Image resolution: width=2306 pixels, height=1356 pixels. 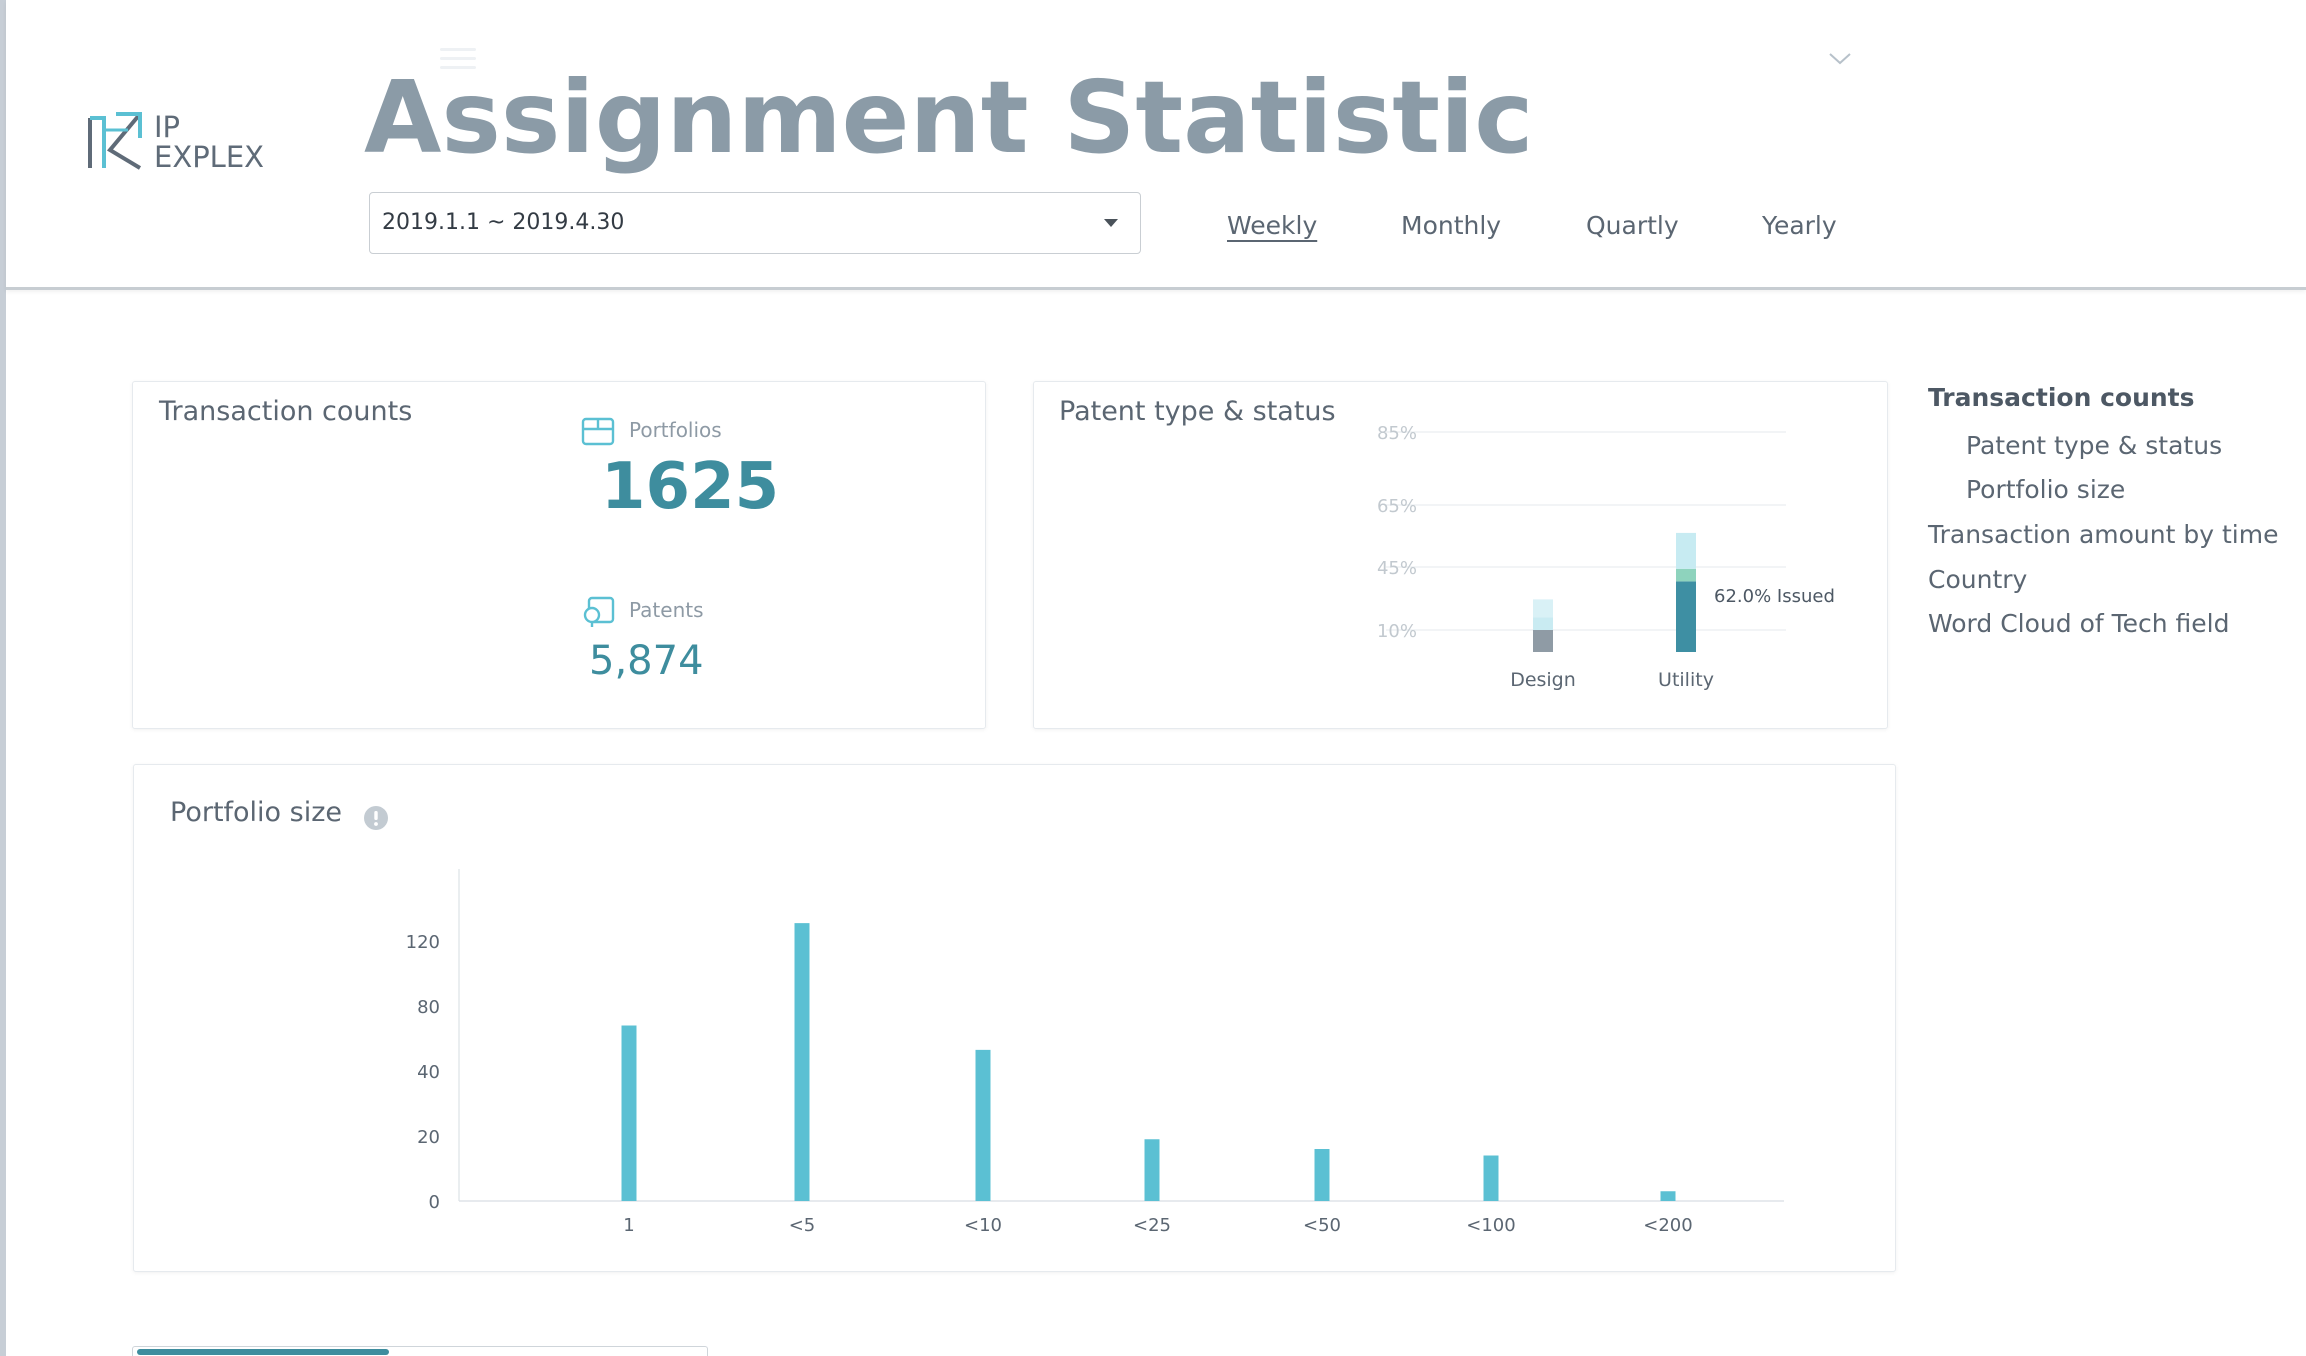 I want to click on y-tick-label: 10%, so click(x=1397, y=631).